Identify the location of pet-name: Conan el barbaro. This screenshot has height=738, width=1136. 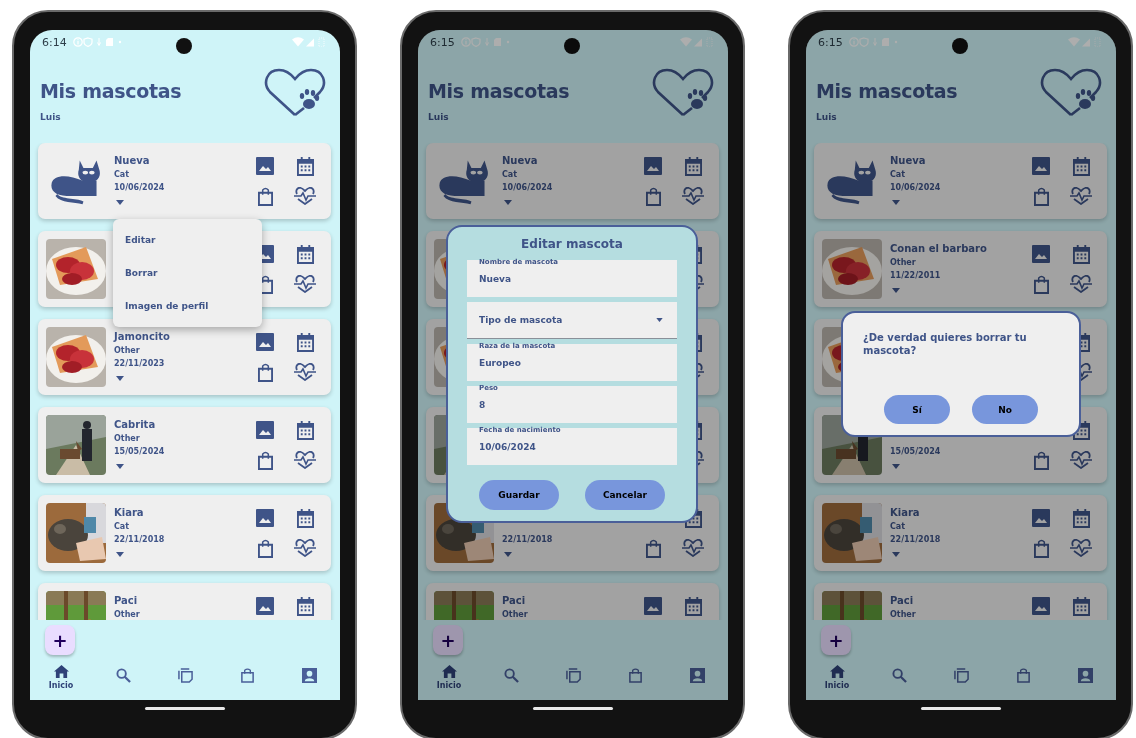
(938, 249).